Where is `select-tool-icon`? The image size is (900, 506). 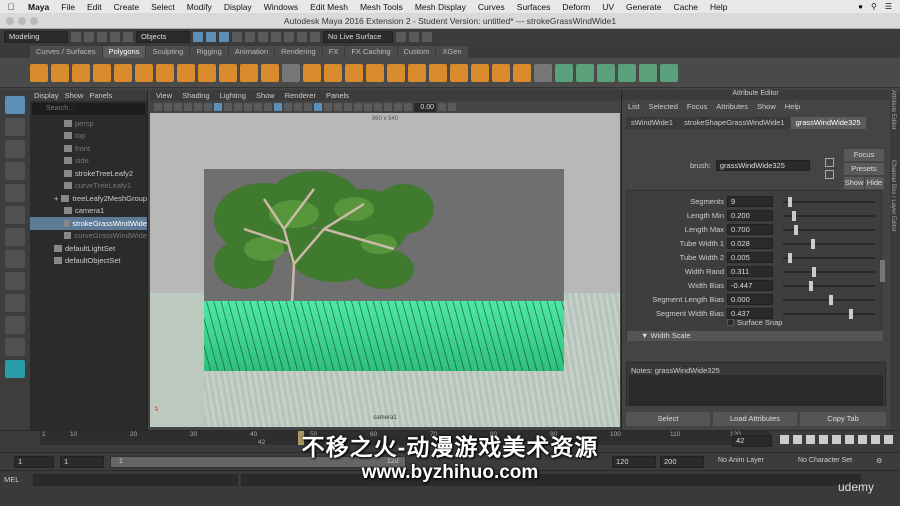 select-tool-icon is located at coordinates (15, 105).